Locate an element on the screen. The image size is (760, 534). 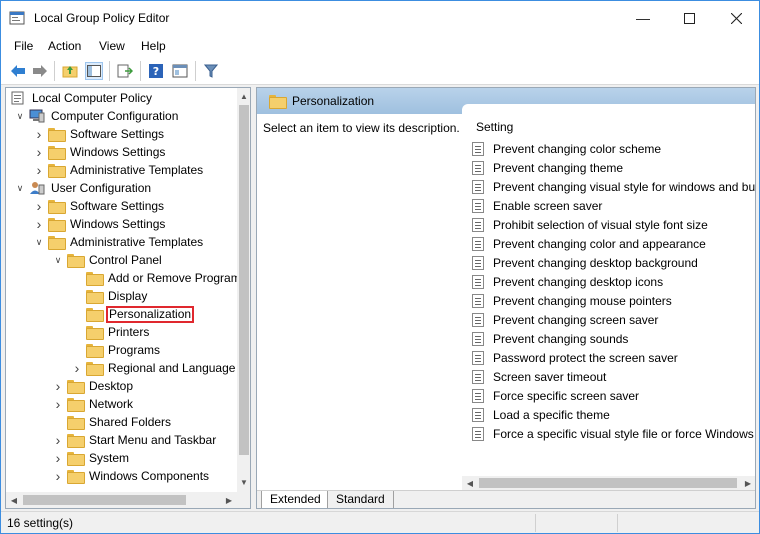
tree-item: › Windows Components is located at coordinates (121, 476).